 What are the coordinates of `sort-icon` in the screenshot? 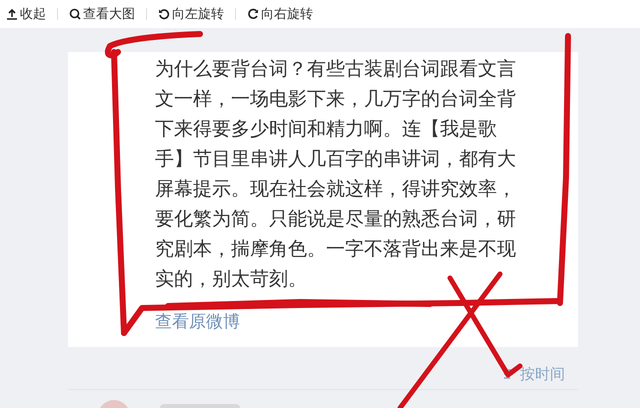 It's located at (510, 374).